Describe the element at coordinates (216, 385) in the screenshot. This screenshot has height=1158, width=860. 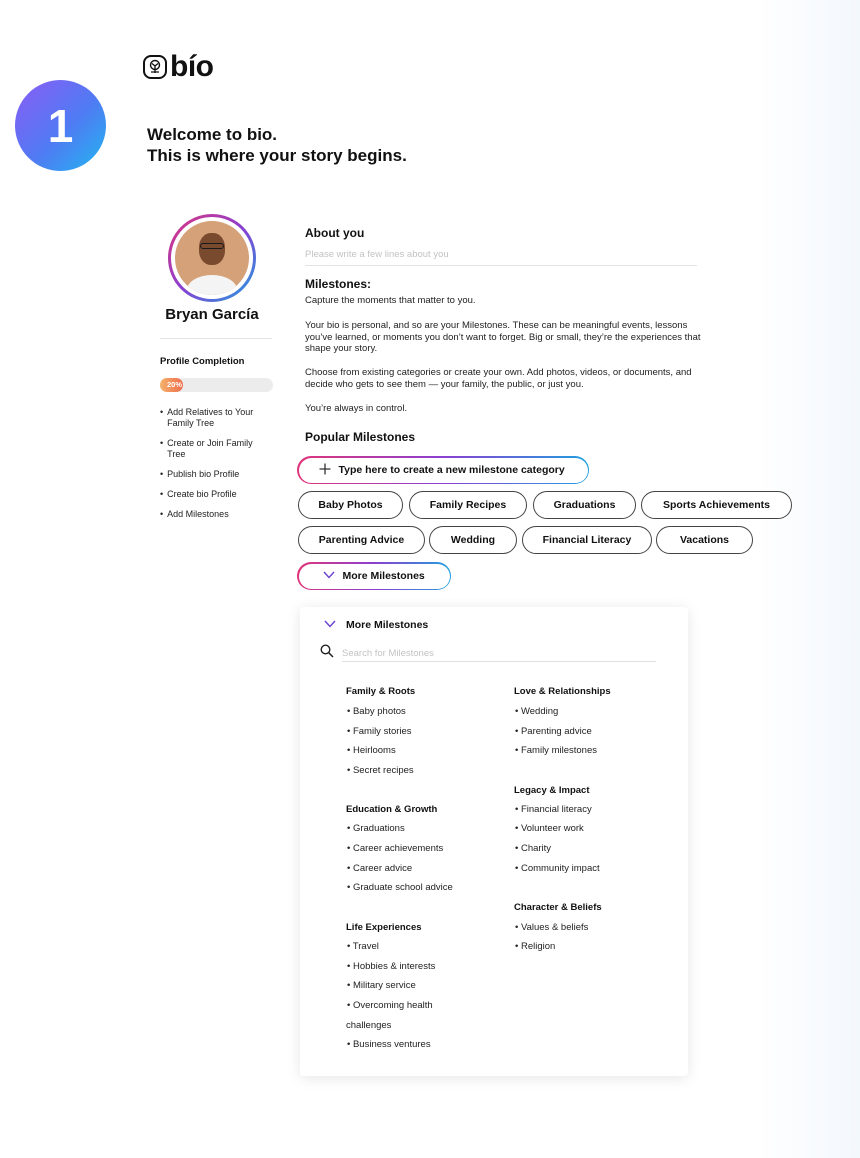
I see `profile-completion-bar: 20%` at that location.